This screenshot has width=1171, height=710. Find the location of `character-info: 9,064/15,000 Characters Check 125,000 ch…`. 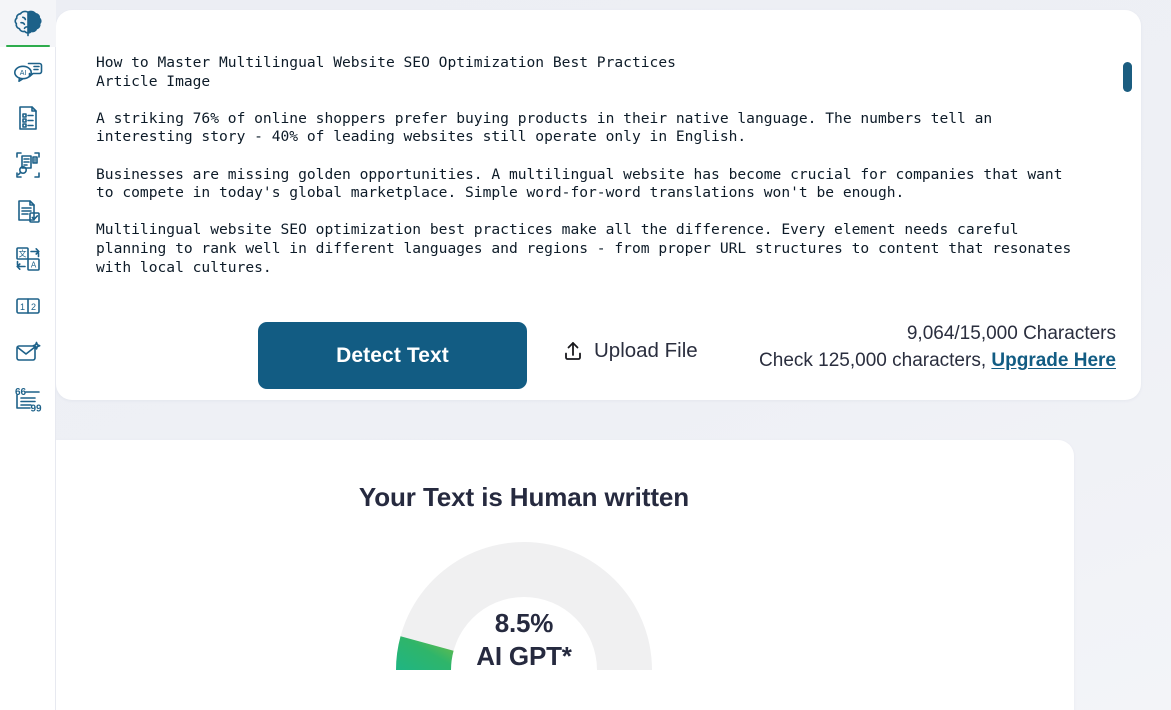

character-info: 9,064/15,000 Characters Check 125,000 ch… is located at coordinates (937, 347).